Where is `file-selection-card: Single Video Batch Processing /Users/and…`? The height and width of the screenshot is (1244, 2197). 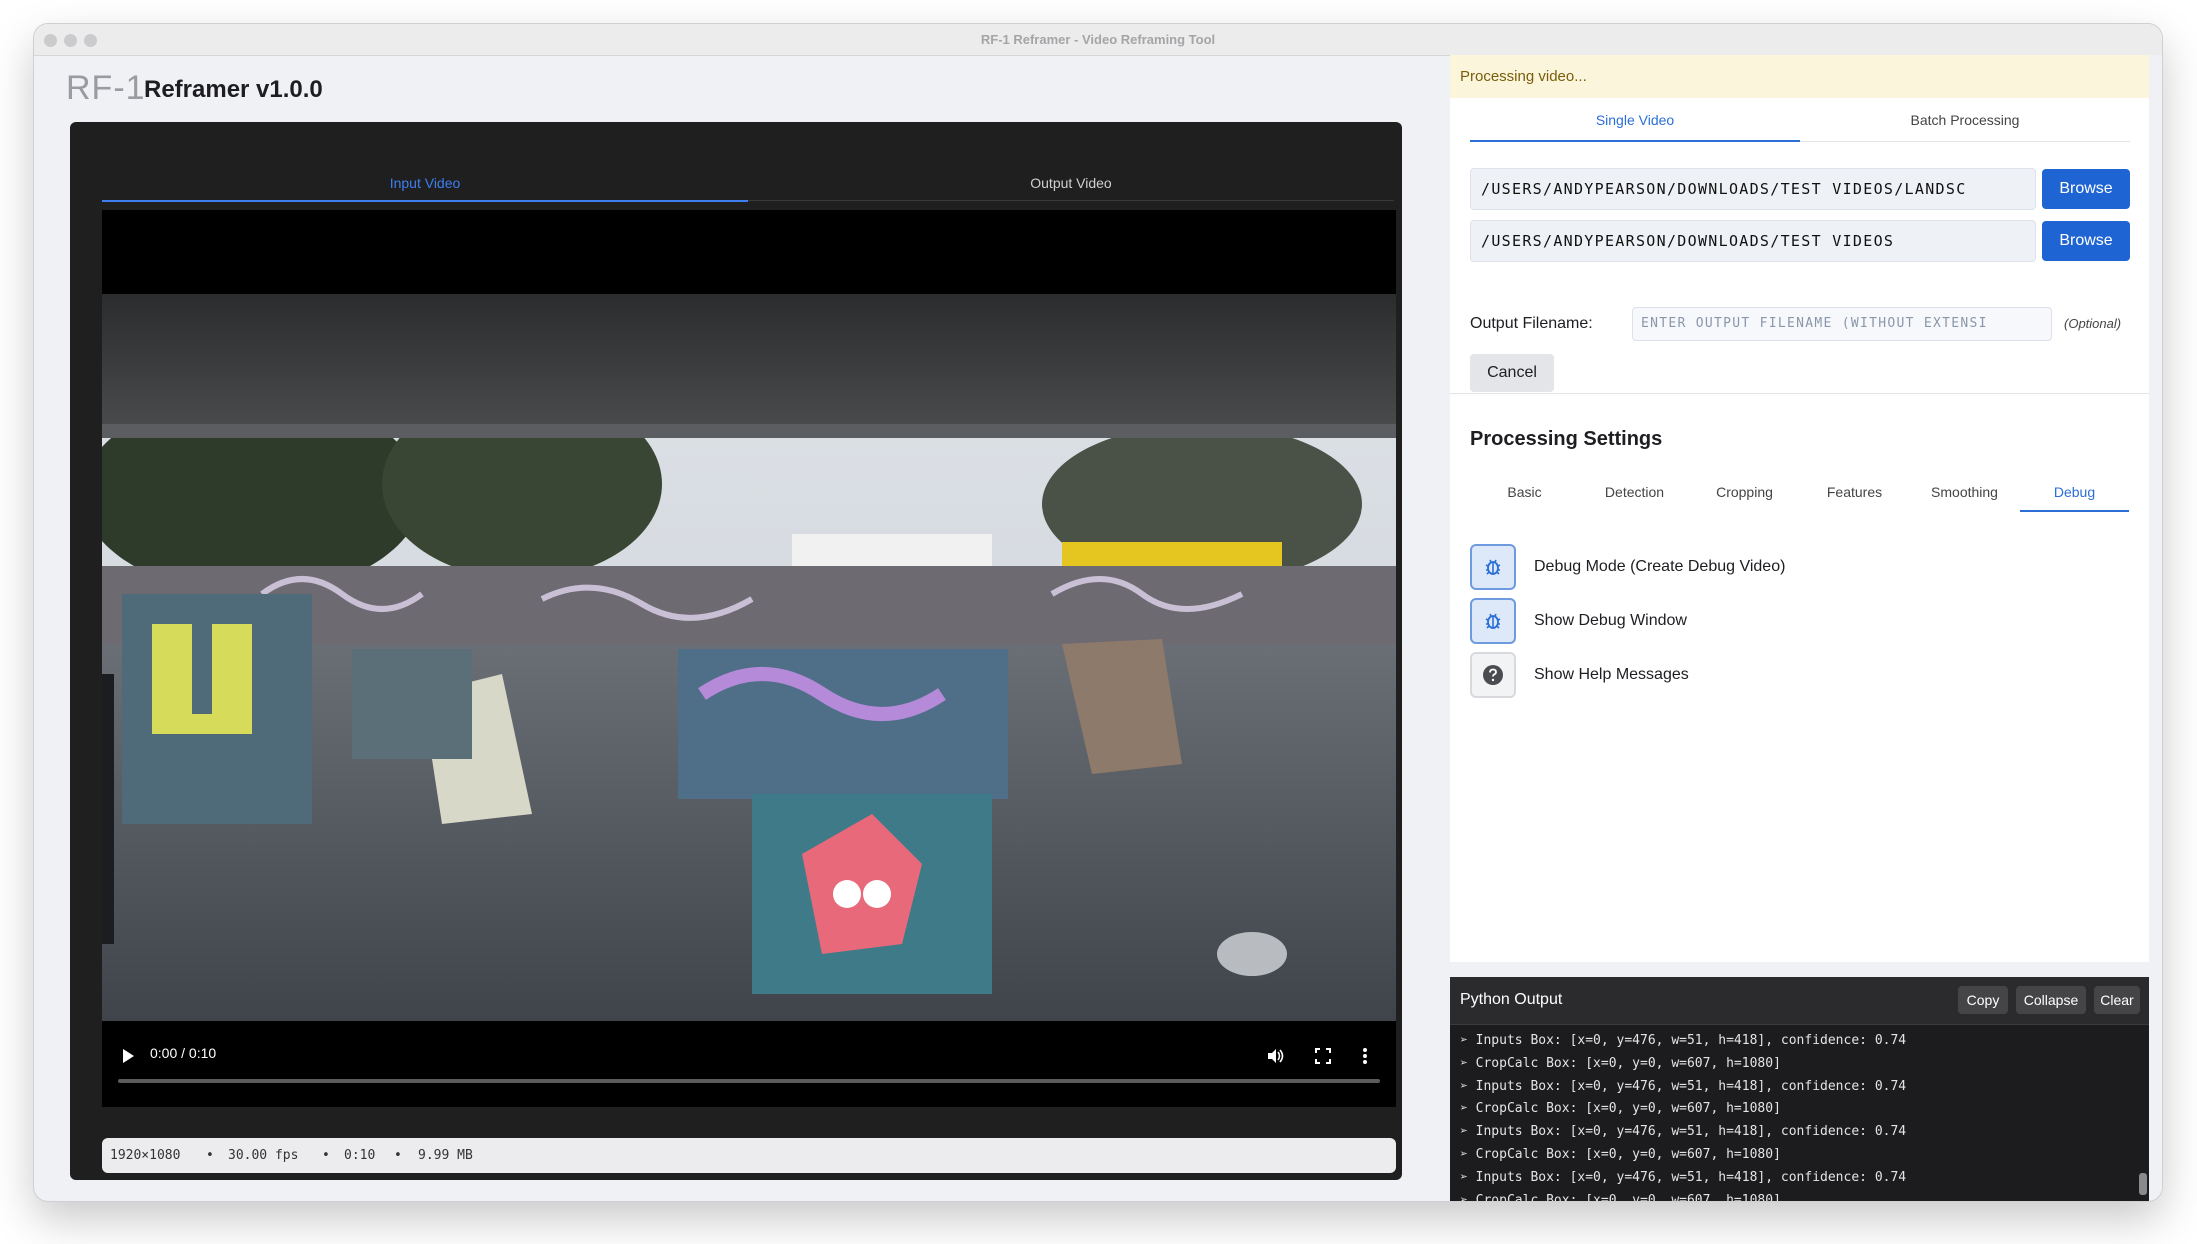 file-selection-card: Single Video Batch Processing /Users/and… is located at coordinates (1799, 246).